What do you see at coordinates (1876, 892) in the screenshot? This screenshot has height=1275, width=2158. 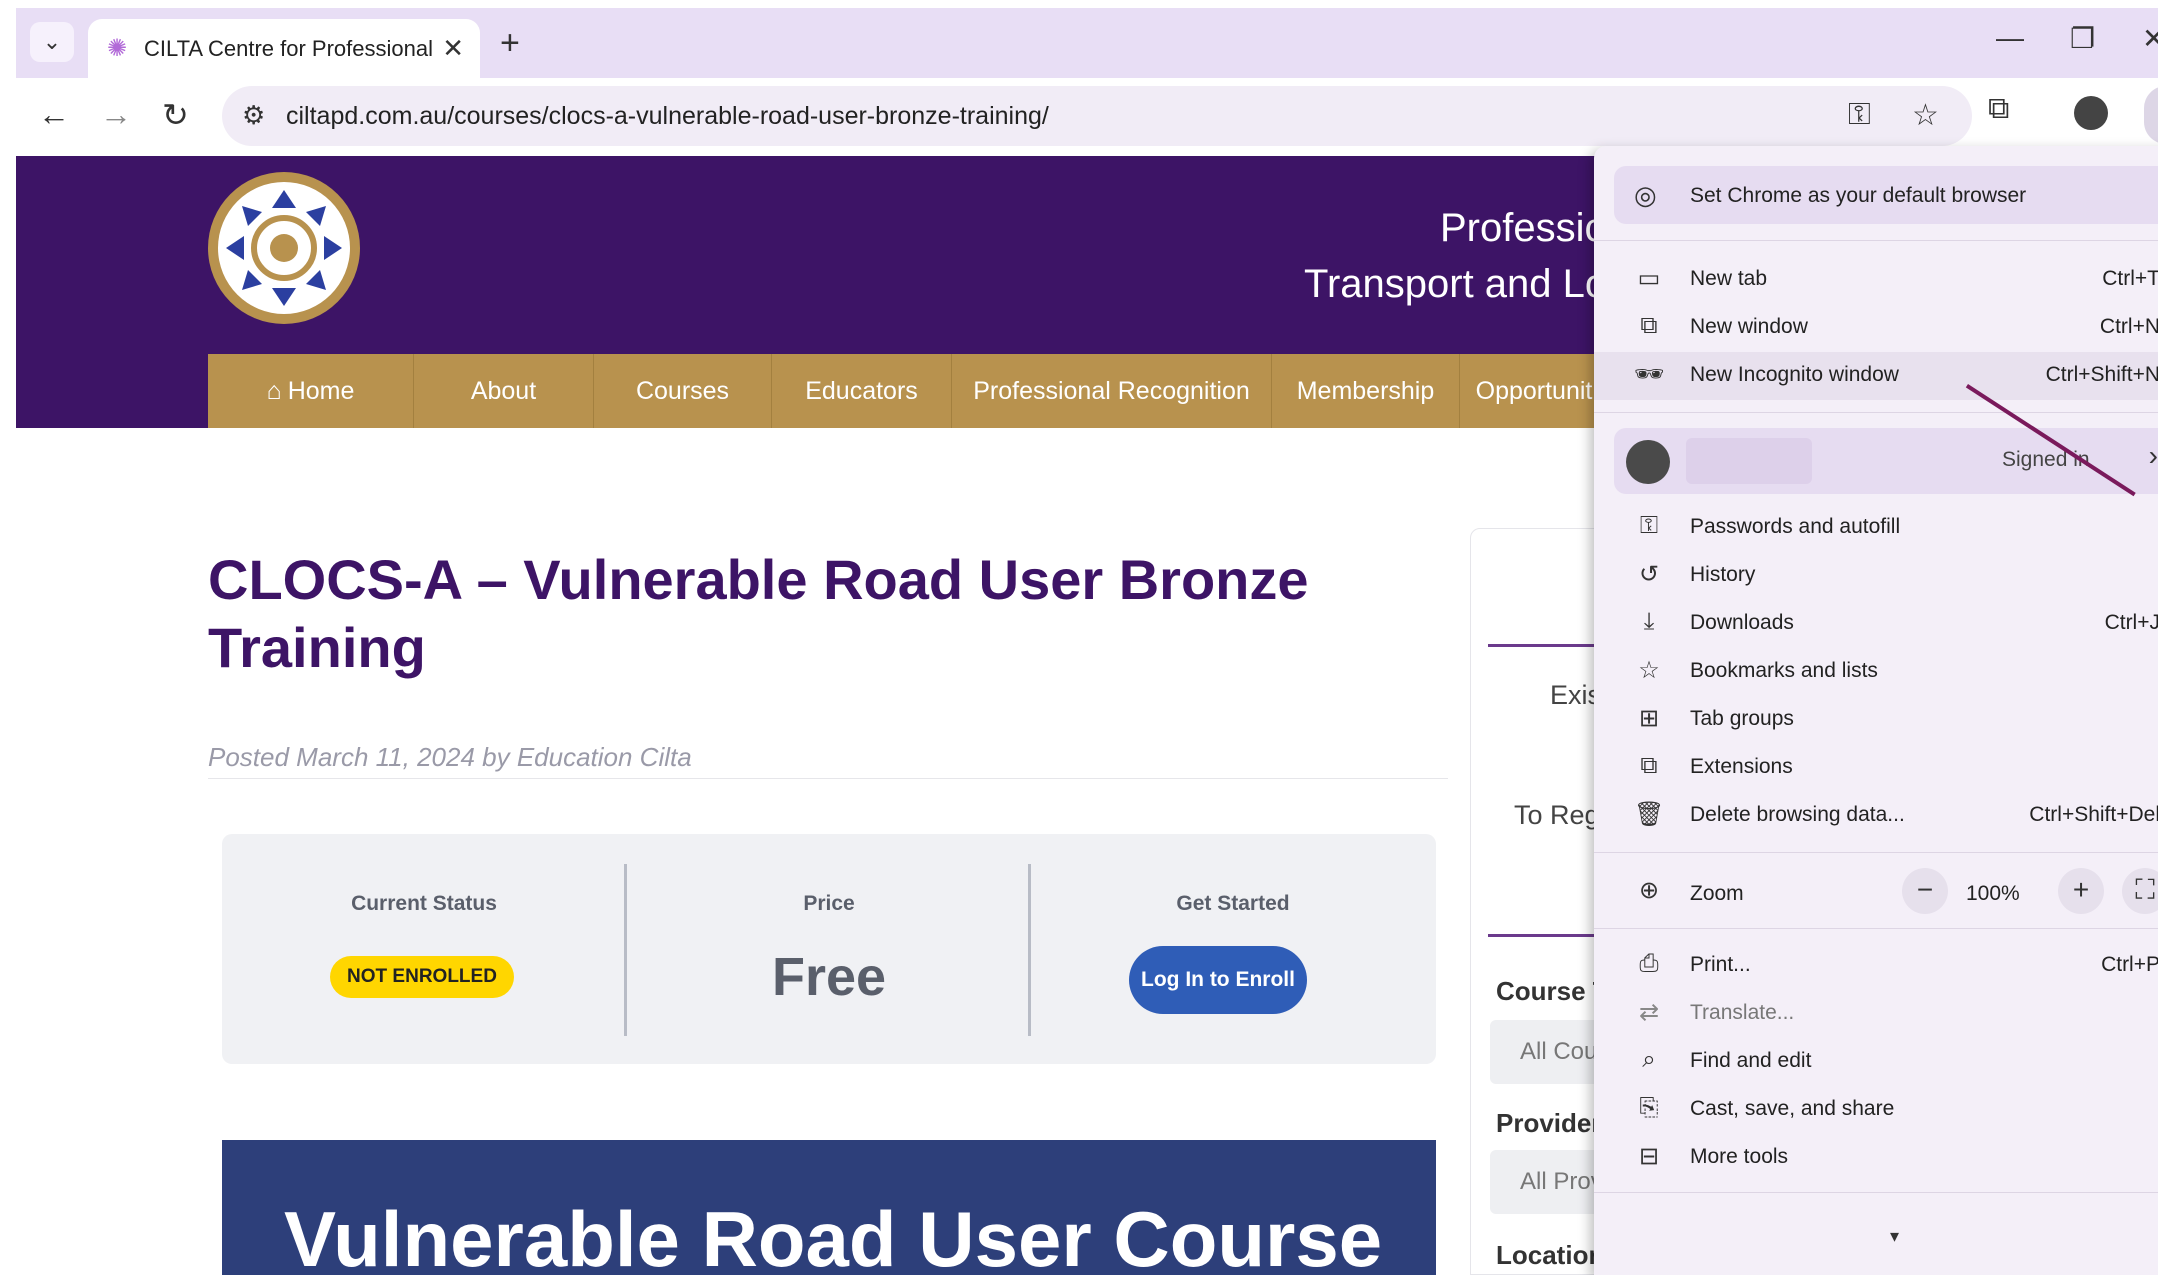 I see `menu-zoom: ⊕ Zoom − 100% + ⛶` at bounding box center [1876, 892].